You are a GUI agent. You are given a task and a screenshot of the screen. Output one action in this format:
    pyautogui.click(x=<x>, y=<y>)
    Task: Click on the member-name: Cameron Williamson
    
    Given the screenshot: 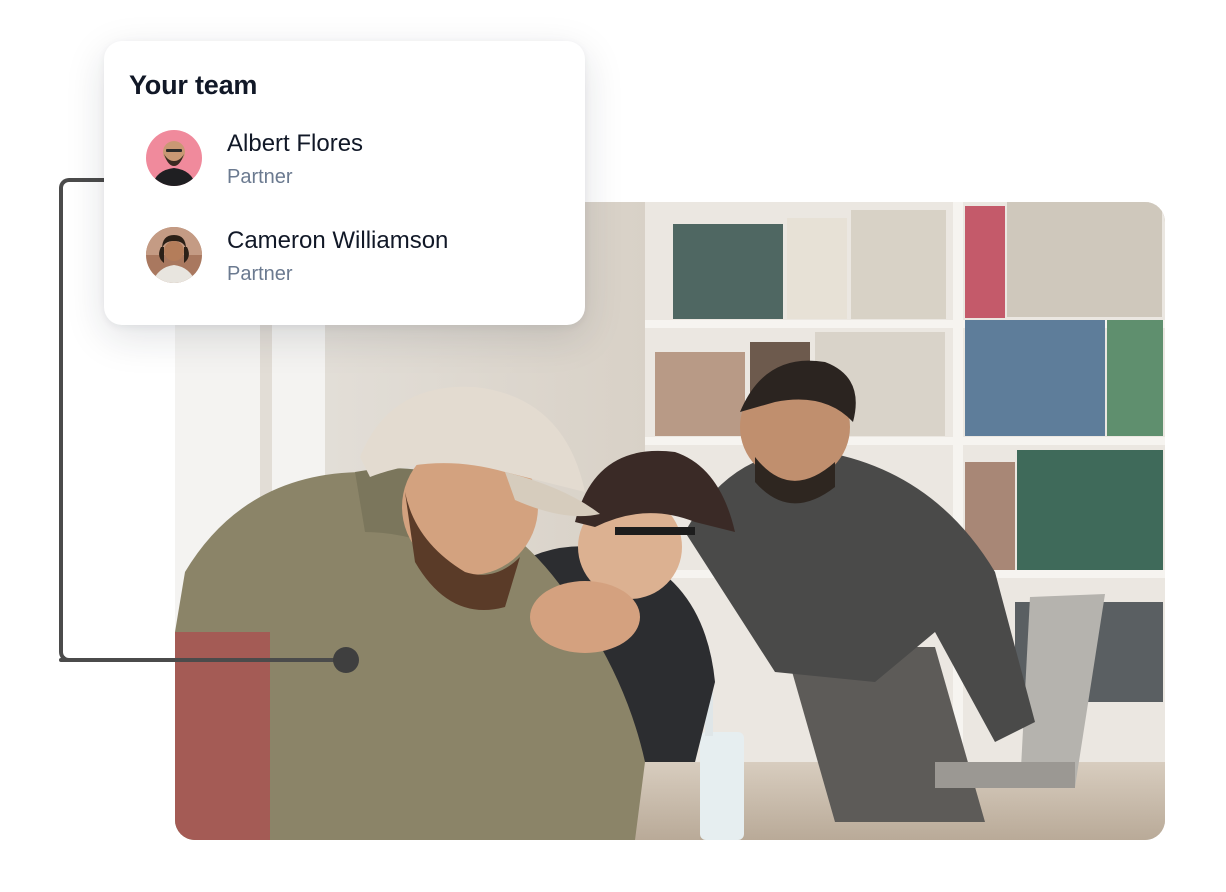 What is the action you would take?
    pyautogui.click(x=338, y=240)
    